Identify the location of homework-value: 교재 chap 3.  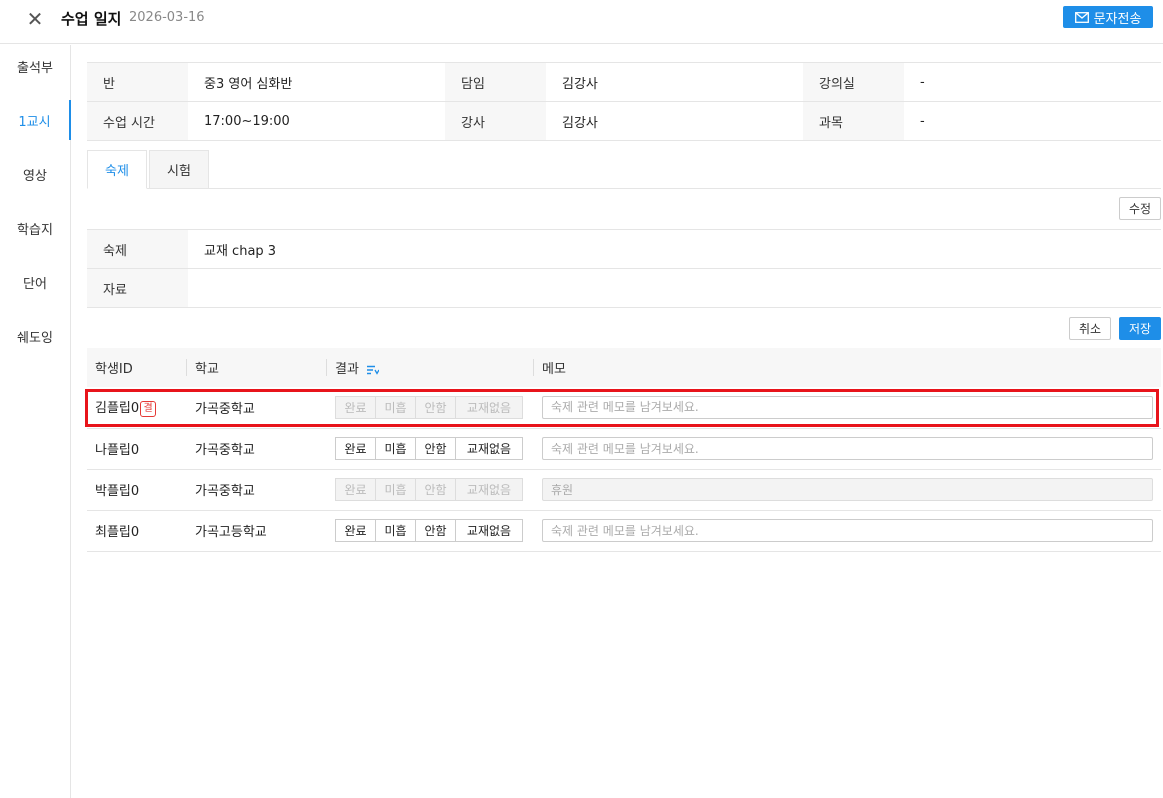
(674, 249).